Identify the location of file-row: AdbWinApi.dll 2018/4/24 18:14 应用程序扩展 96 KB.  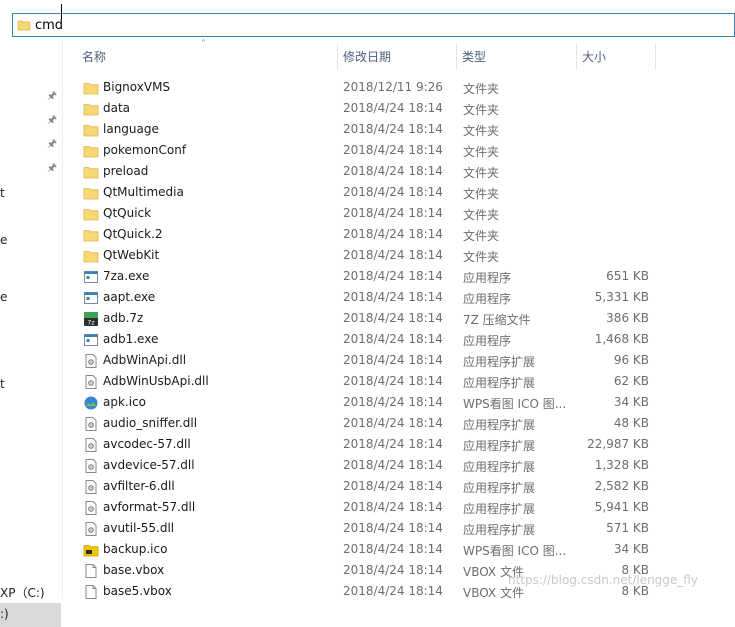
(405, 360).